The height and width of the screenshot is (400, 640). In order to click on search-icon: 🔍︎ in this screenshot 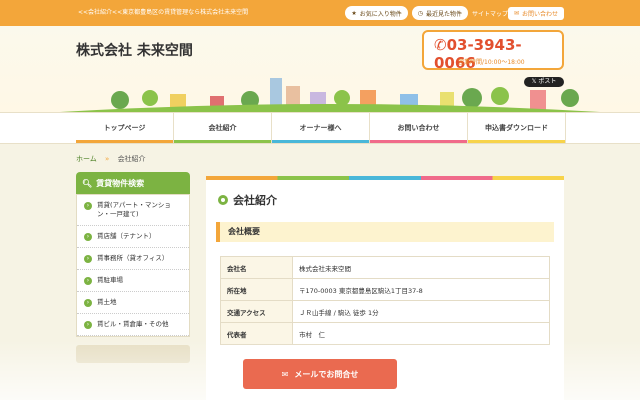, I will do `click(87, 183)`.